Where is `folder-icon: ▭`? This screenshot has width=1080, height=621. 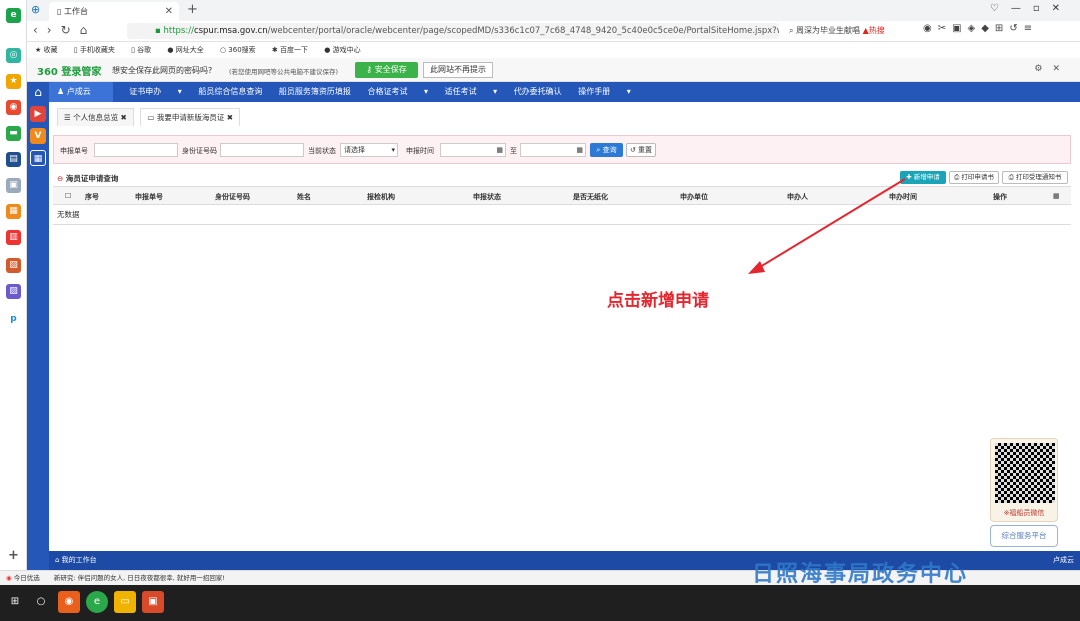 folder-icon: ▭ is located at coordinates (125, 602).